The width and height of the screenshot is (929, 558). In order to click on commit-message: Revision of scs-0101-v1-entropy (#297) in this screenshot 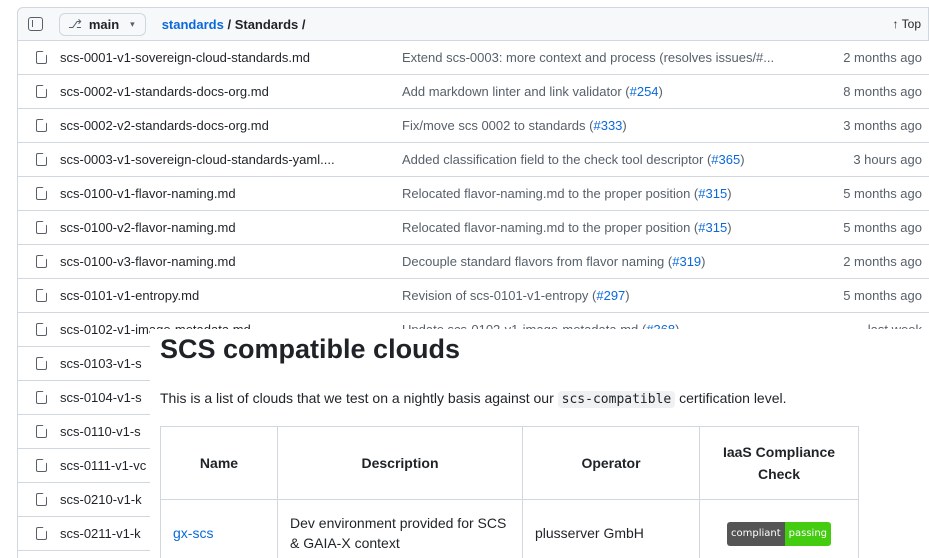, I will do `click(516, 295)`.